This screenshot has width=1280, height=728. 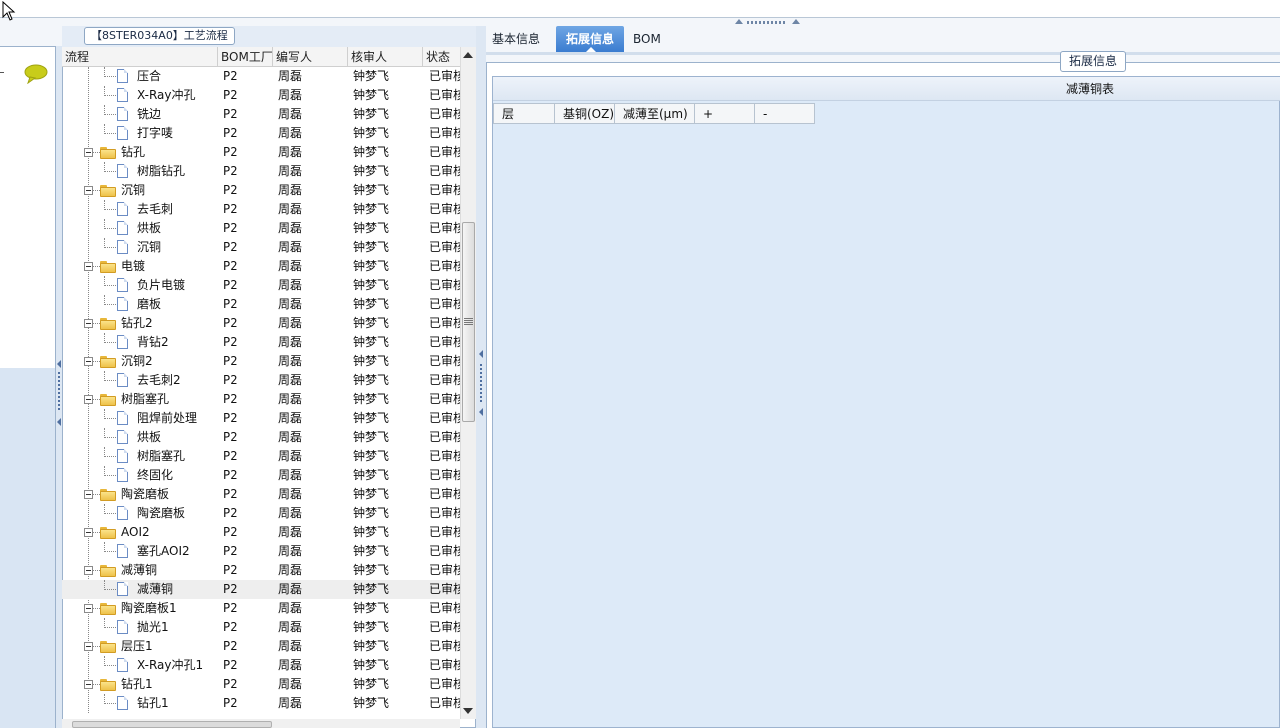 I want to click on tree-node-label: 钻孔1, so click(x=137, y=684).